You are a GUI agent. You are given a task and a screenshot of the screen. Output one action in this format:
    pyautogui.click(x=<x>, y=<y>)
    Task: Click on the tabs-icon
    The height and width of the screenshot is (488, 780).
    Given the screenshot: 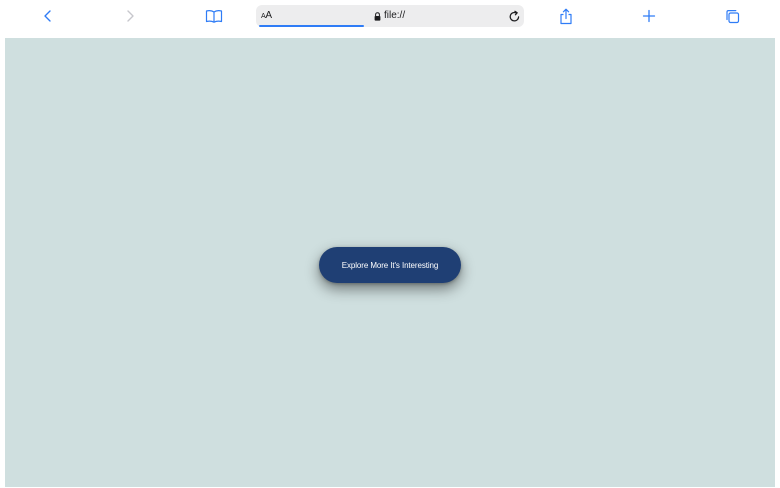 What is the action you would take?
    pyautogui.click(x=732, y=16)
    